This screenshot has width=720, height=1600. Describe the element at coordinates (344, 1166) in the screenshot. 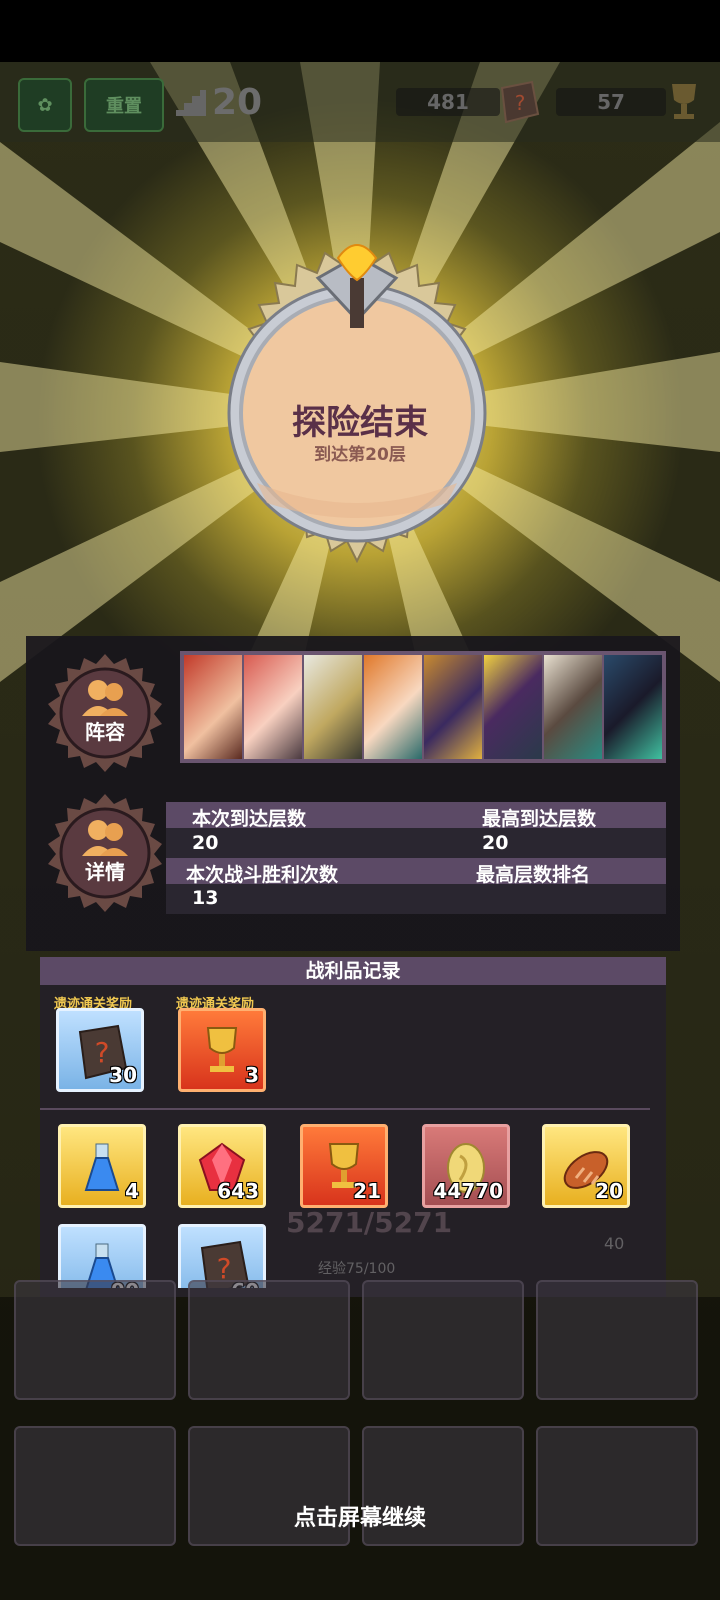

I see `loot-item: 21` at that location.